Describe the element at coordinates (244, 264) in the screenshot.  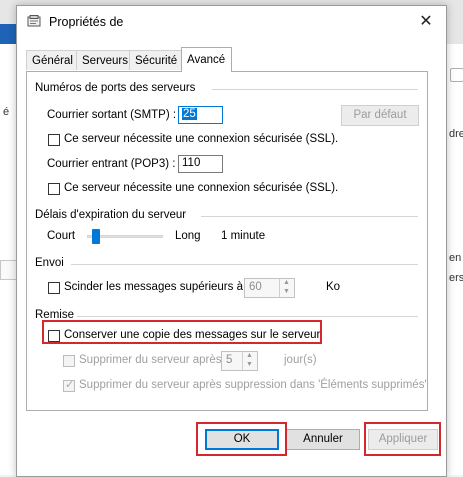
I see `send-group-divider` at that location.